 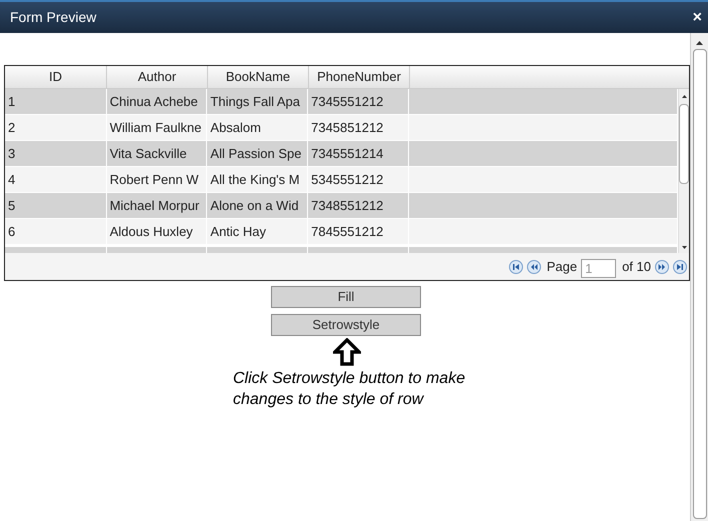 I want to click on last-page-icon, so click(x=680, y=267).